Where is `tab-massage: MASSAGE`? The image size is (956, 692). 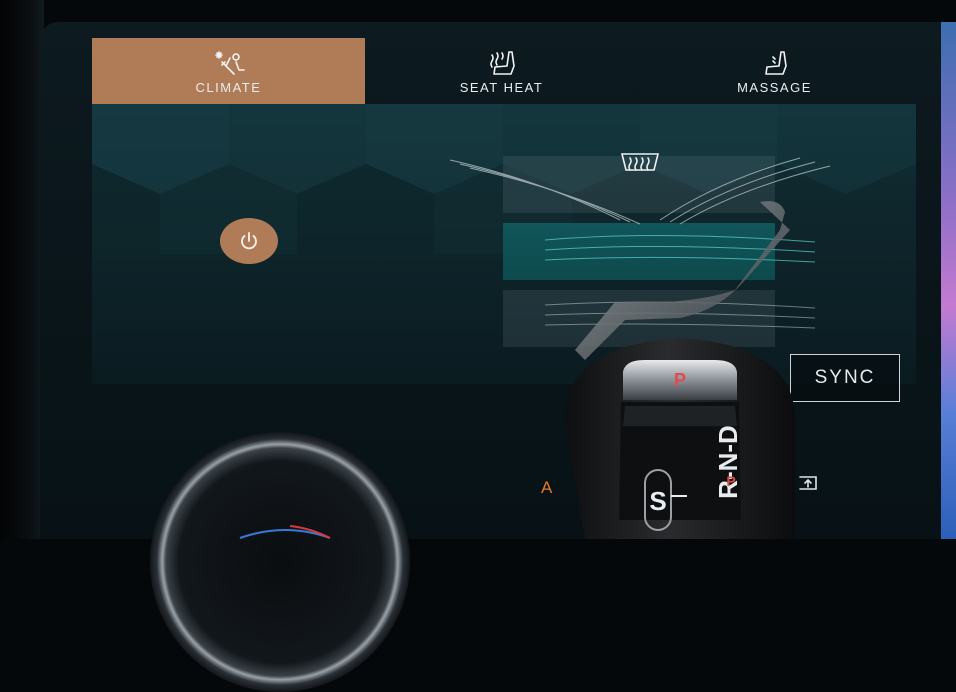 tab-massage: MASSAGE is located at coordinates (774, 71).